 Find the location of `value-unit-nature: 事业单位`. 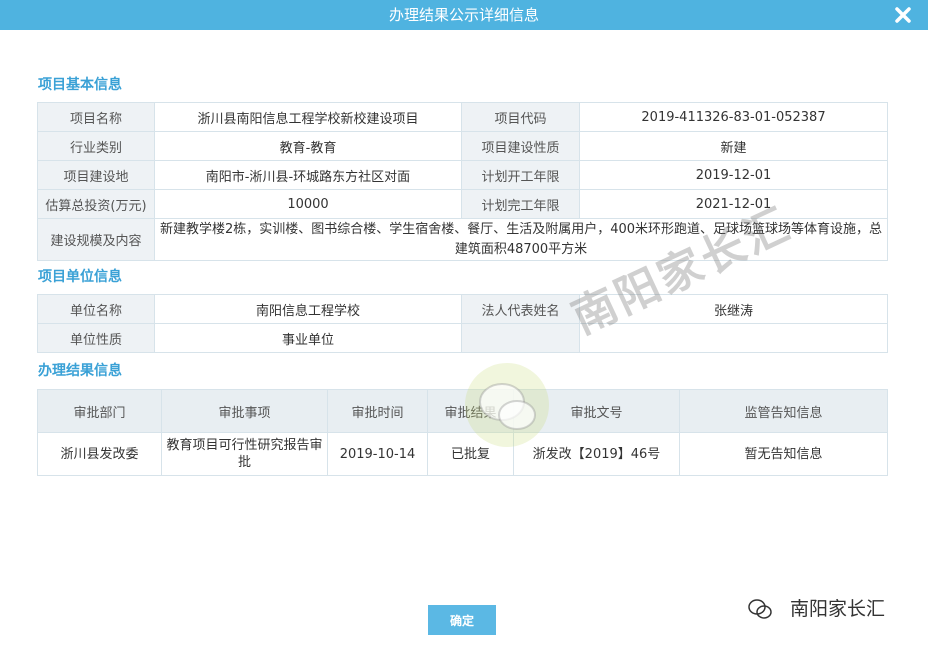

value-unit-nature: 事业单位 is located at coordinates (308, 338).